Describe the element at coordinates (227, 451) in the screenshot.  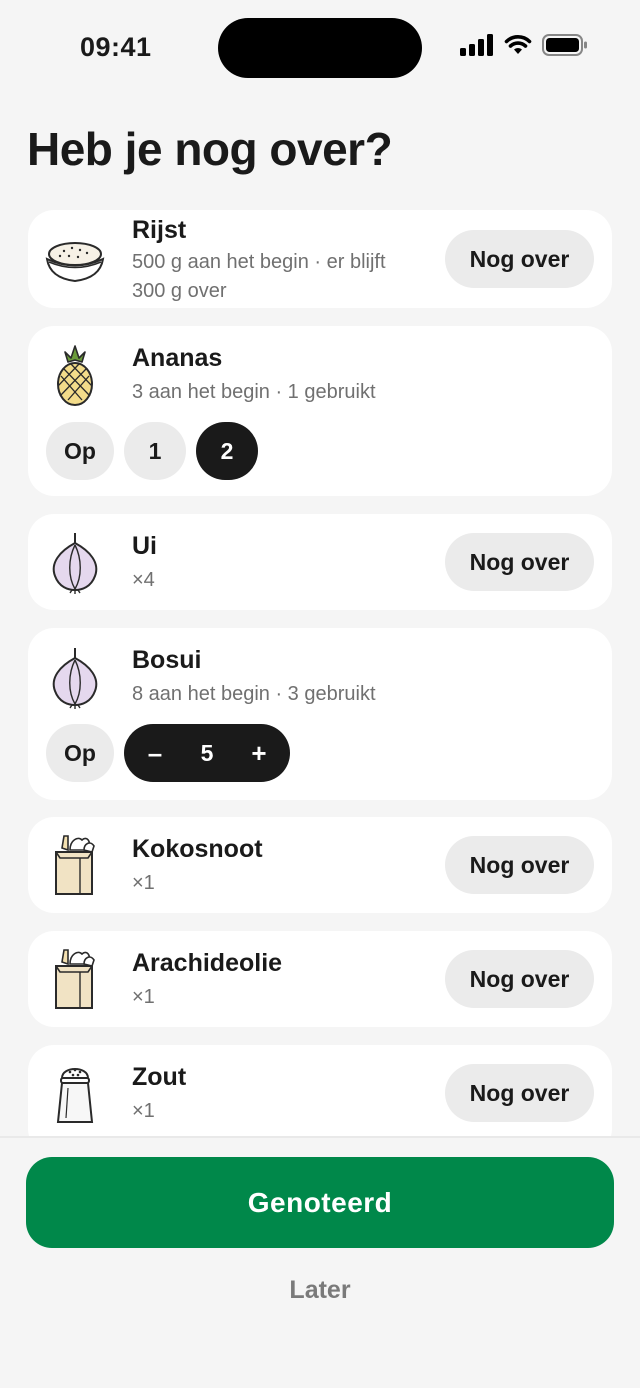
I see `option-2-chip-selected: 2` at that location.